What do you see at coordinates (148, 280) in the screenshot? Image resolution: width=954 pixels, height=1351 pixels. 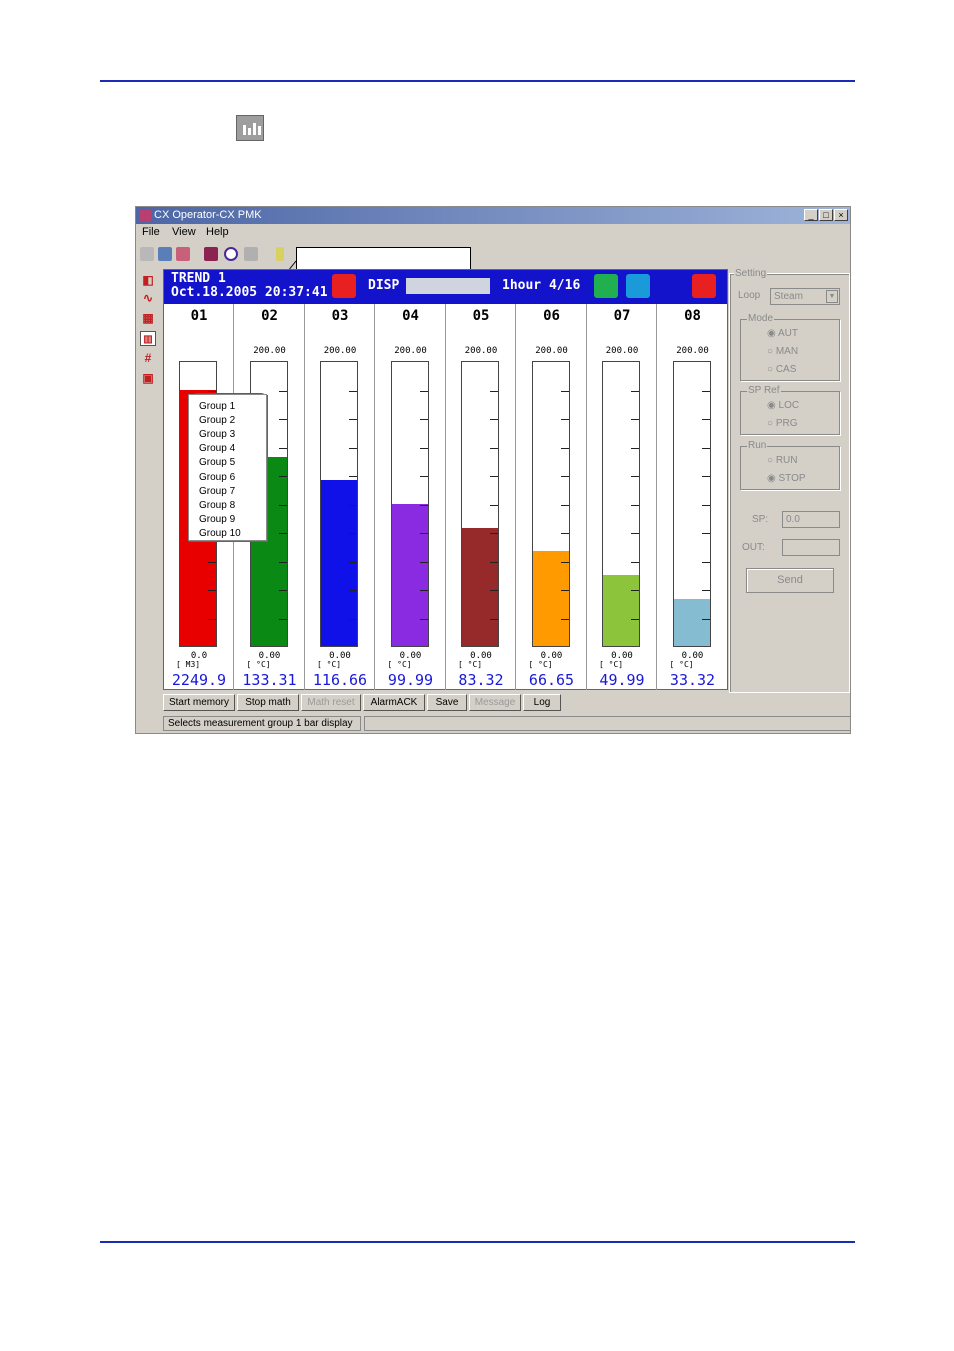 I see `overview-icon: ◧` at bounding box center [148, 280].